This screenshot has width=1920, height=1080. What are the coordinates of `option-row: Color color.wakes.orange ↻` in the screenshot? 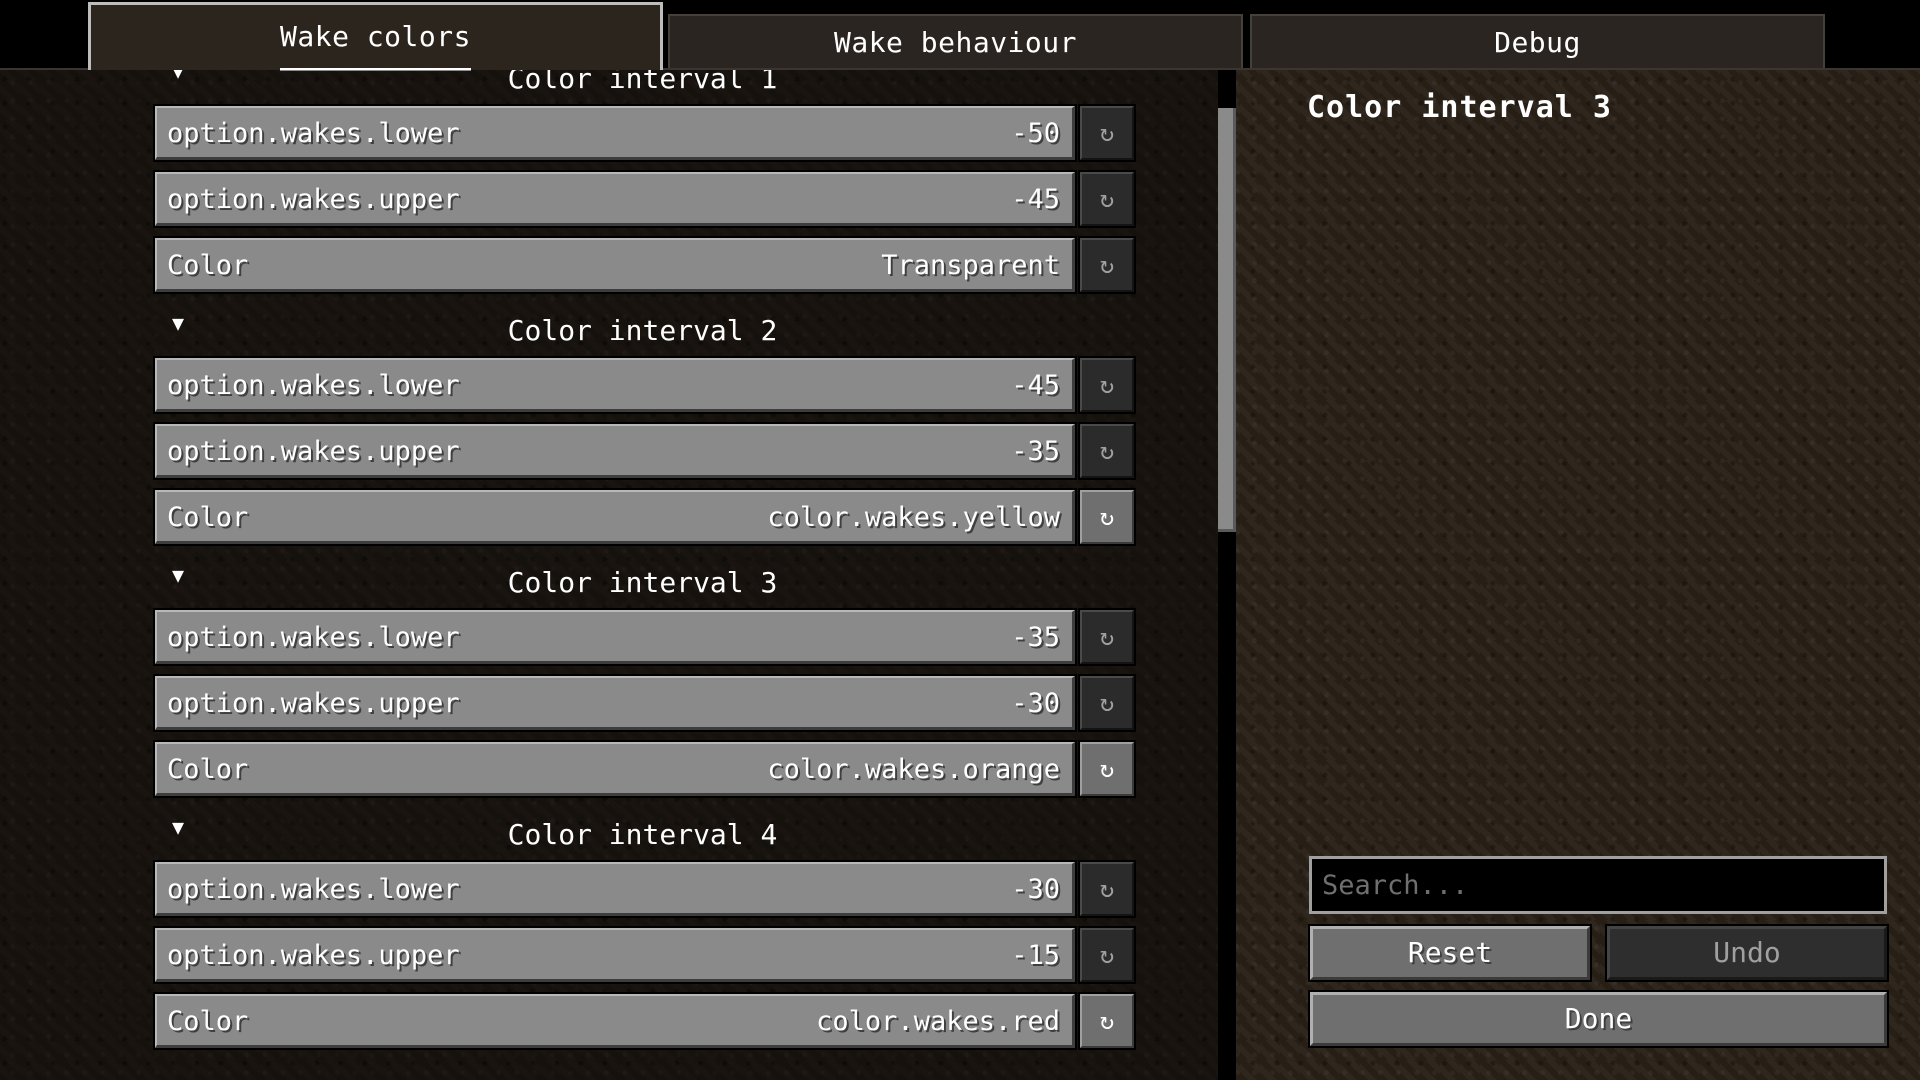 It's located at (617, 769).